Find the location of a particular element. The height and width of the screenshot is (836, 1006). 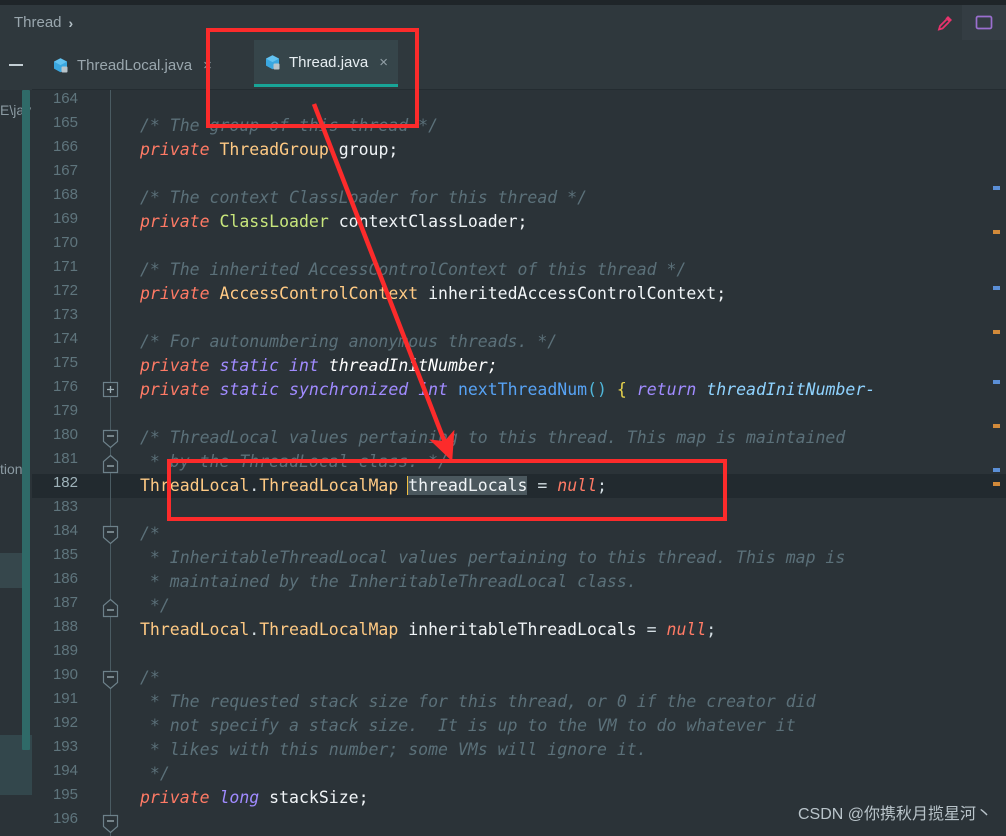

code-line-165: /* The group of this thread */ is located at coordinates (289, 126).